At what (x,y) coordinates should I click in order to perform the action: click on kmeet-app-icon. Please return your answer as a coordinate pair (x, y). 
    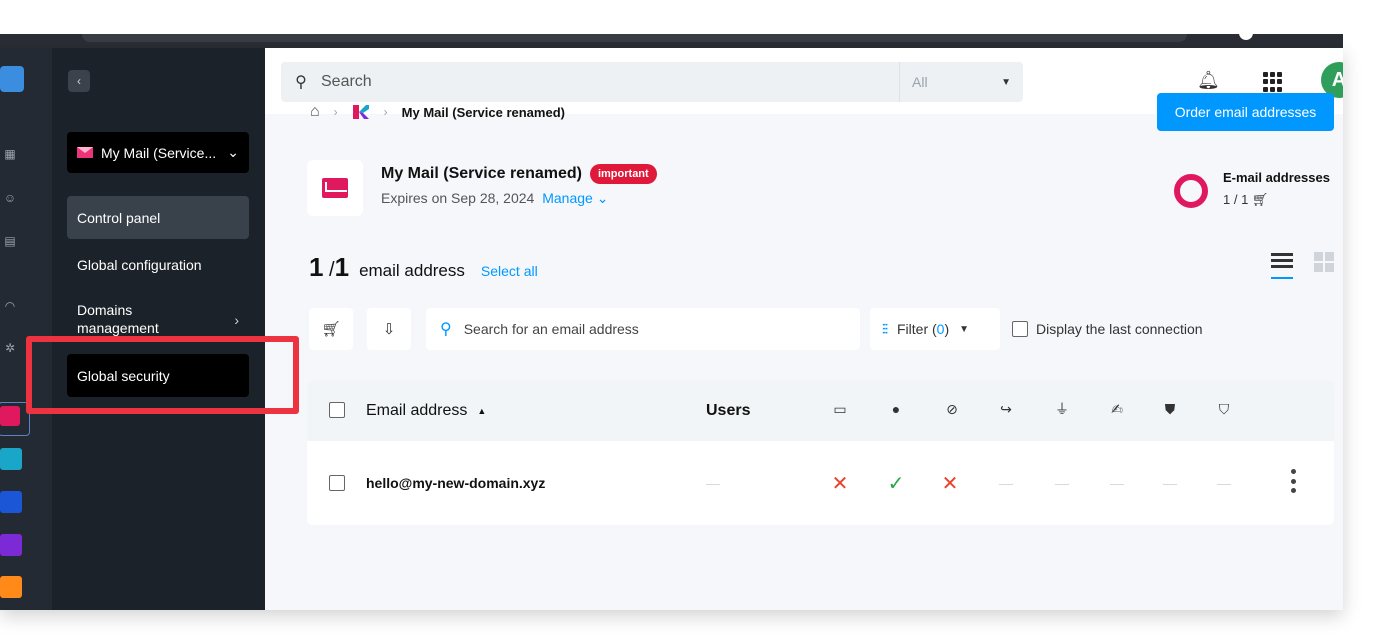
    Looking at the image, I should click on (11, 545).